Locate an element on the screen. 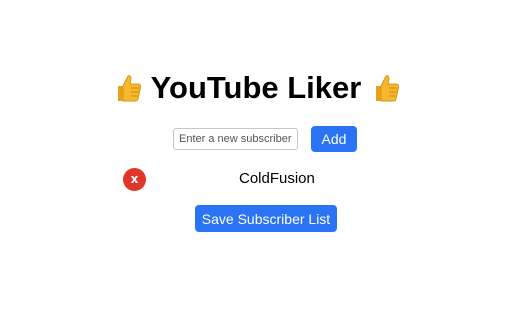 Image resolution: width=512 pixels, height=320 pixels. header: YouTube Liker is located at coordinates (256, 88).